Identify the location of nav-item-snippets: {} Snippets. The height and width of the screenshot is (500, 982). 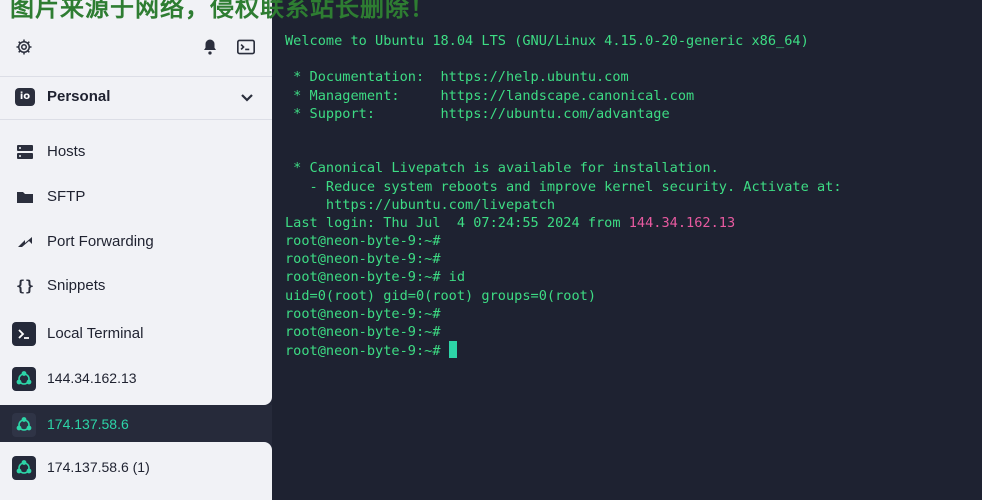
(136, 286).